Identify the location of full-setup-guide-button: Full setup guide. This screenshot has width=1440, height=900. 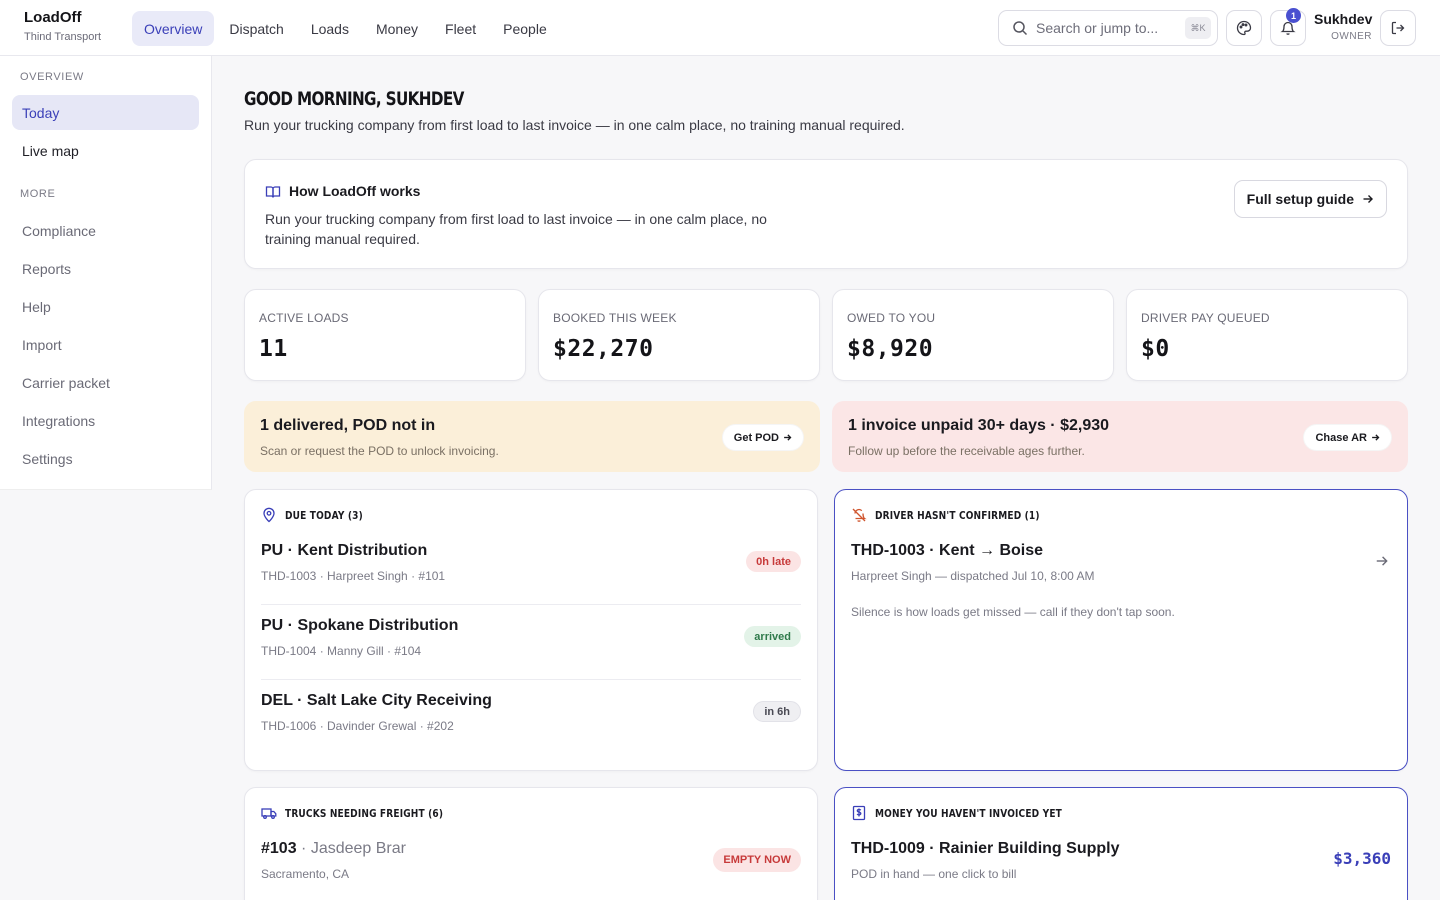
(1310, 199).